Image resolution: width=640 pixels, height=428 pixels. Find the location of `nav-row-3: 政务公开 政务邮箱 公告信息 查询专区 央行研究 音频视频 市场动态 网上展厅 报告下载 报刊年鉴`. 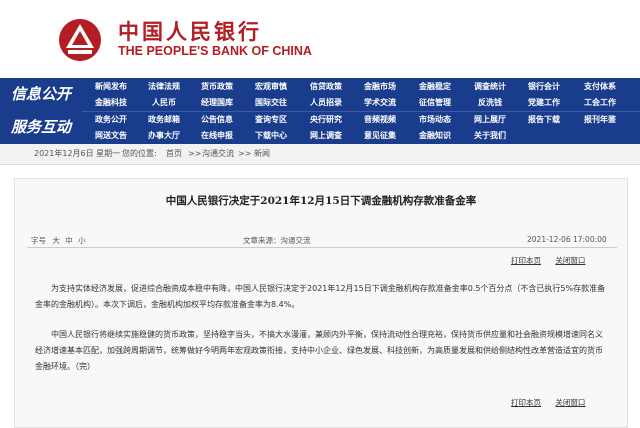

nav-row-3: 政务公开 政务邮箱 公告信息 查询专区 央行研究 音频视频 市场动态 网上展厅 报告下载 报刊年鉴 is located at coordinates (361, 120).